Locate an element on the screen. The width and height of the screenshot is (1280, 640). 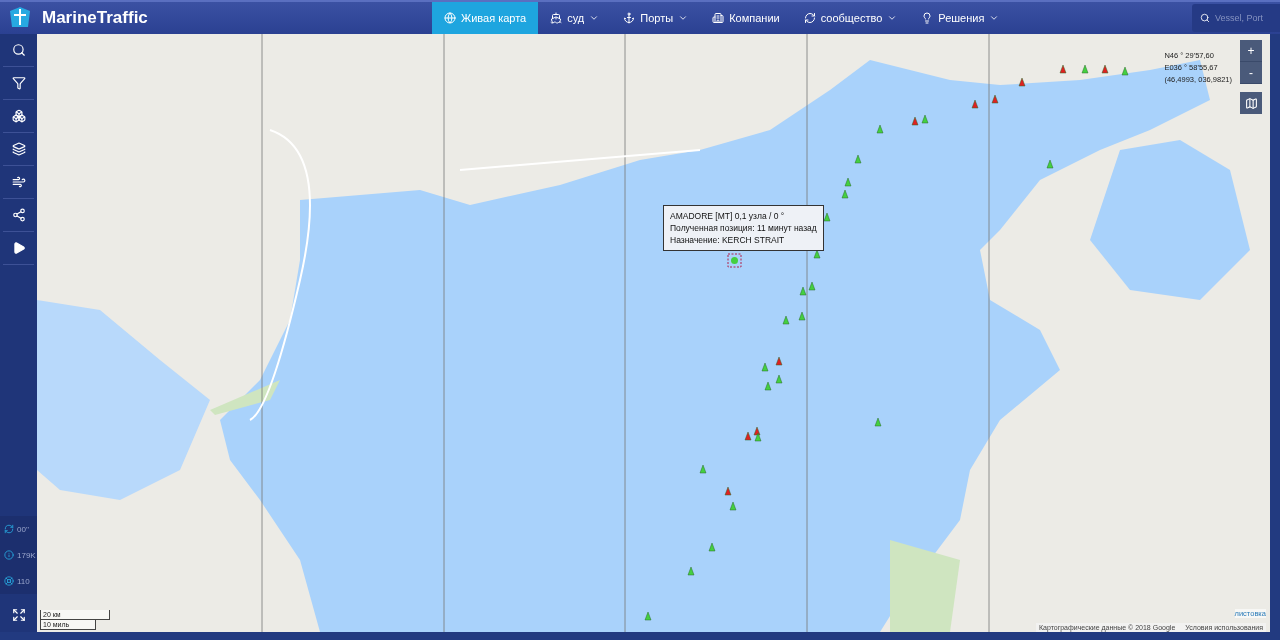
boxes-icon is located at coordinates (18, 116).